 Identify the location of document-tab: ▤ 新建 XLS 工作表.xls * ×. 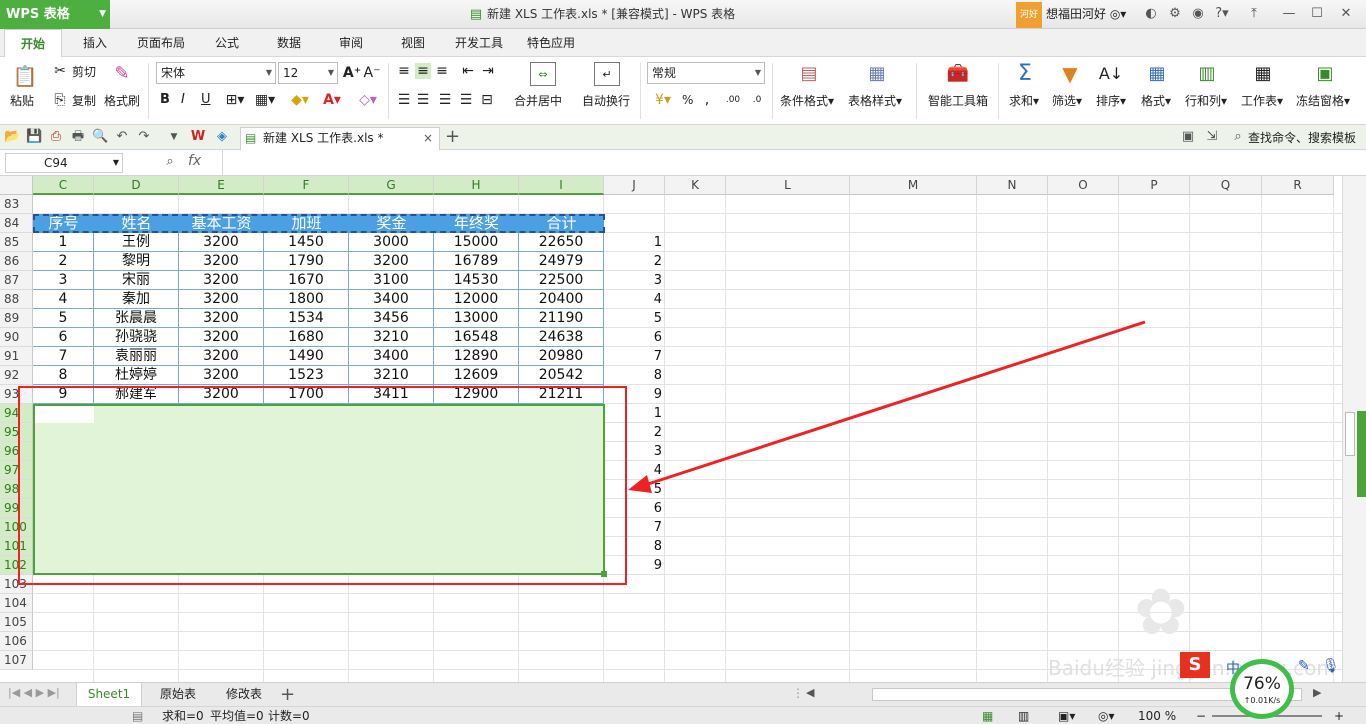
(340, 138).